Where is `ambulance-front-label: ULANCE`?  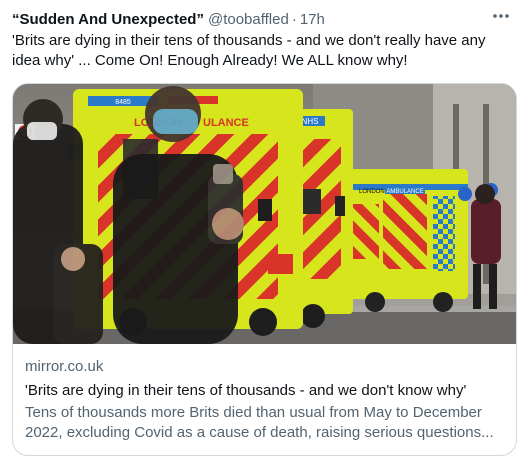 ambulance-front-label: ULANCE is located at coordinates (226, 123).